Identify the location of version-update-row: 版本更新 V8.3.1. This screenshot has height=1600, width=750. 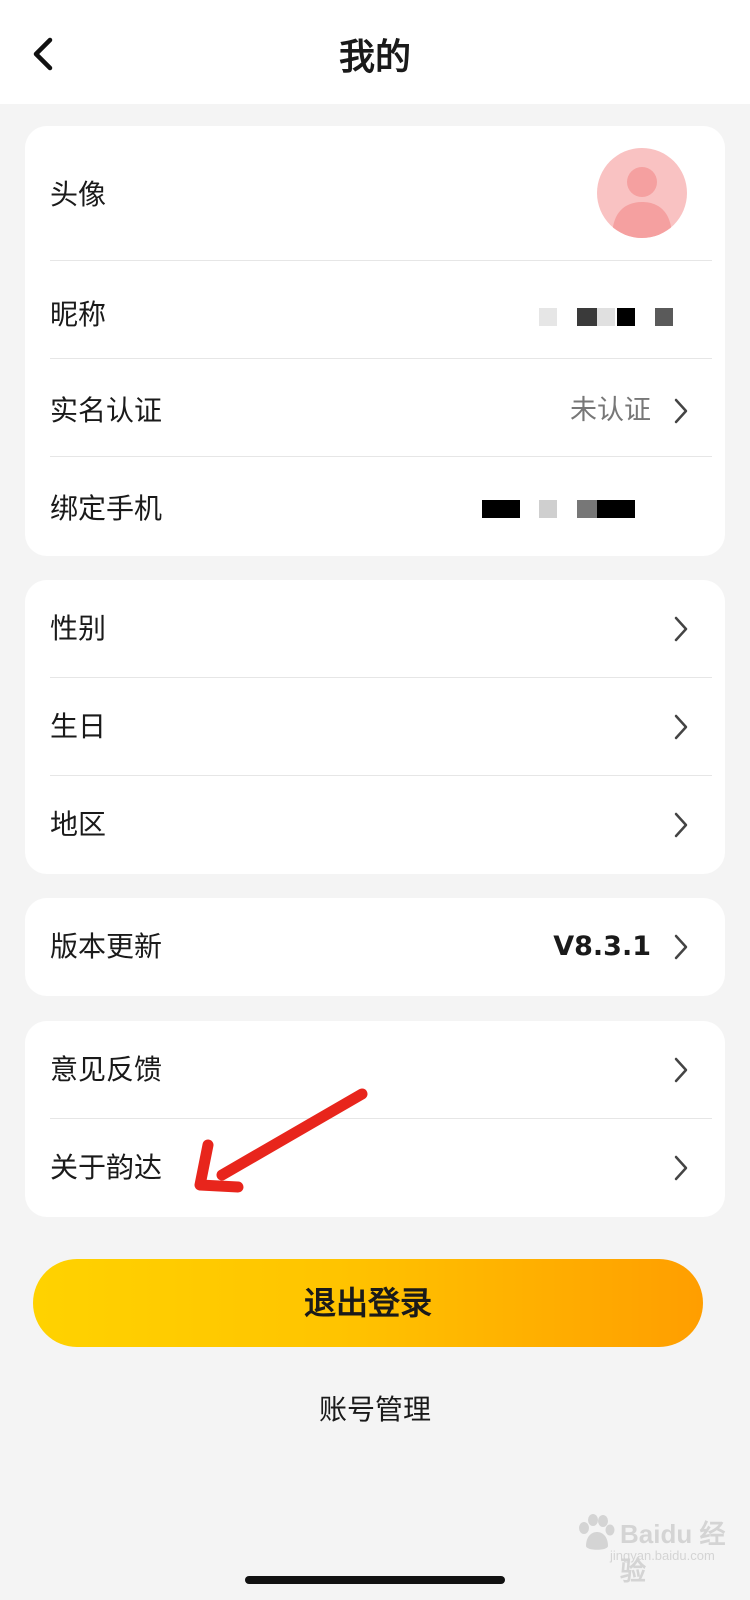
(375, 947).